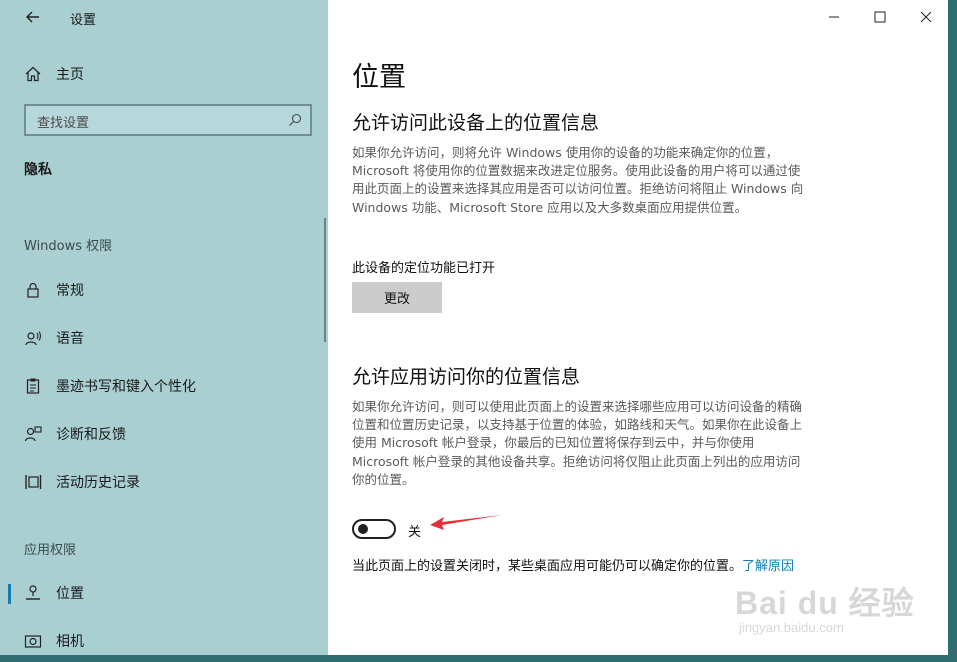 The width and height of the screenshot is (957, 662). I want to click on sidebar-item-label: 活动历史记录, so click(98, 483).